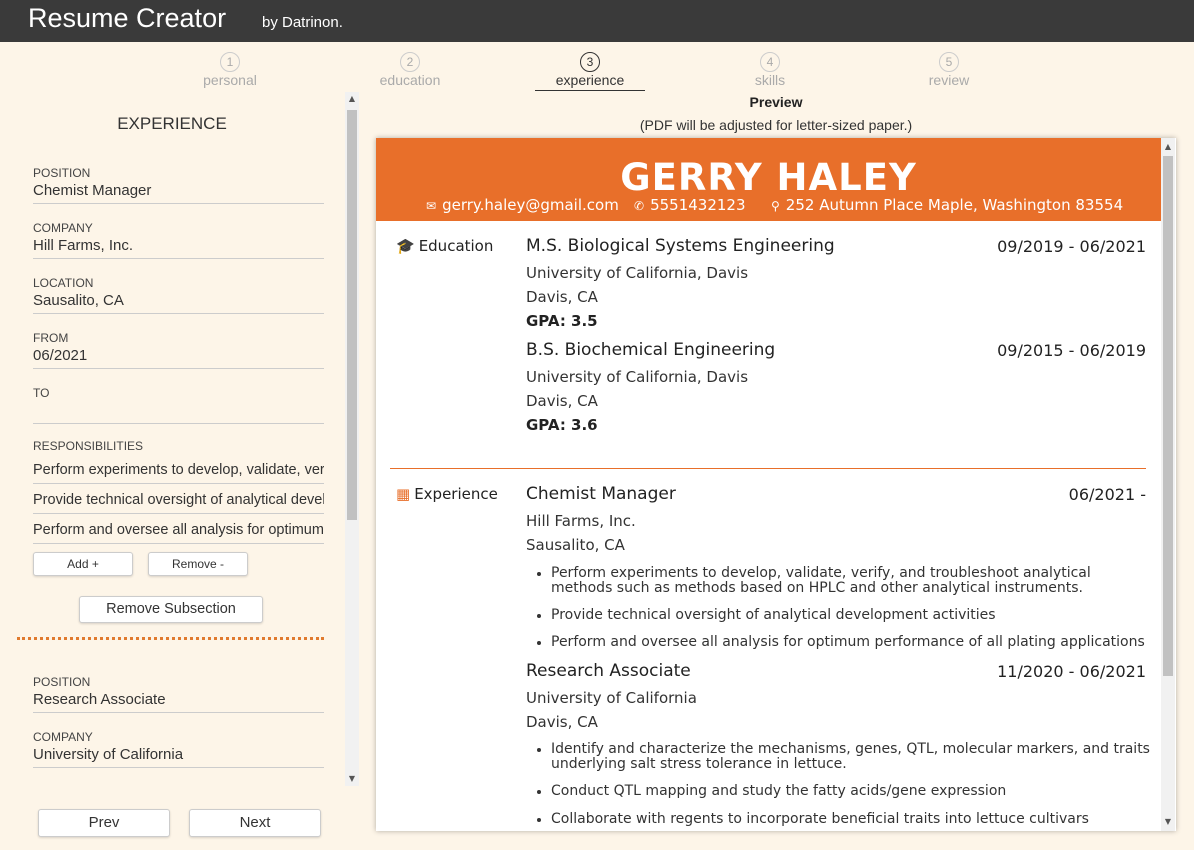  Describe the element at coordinates (611, 698) in the screenshot. I see `job-company: University of California` at that location.